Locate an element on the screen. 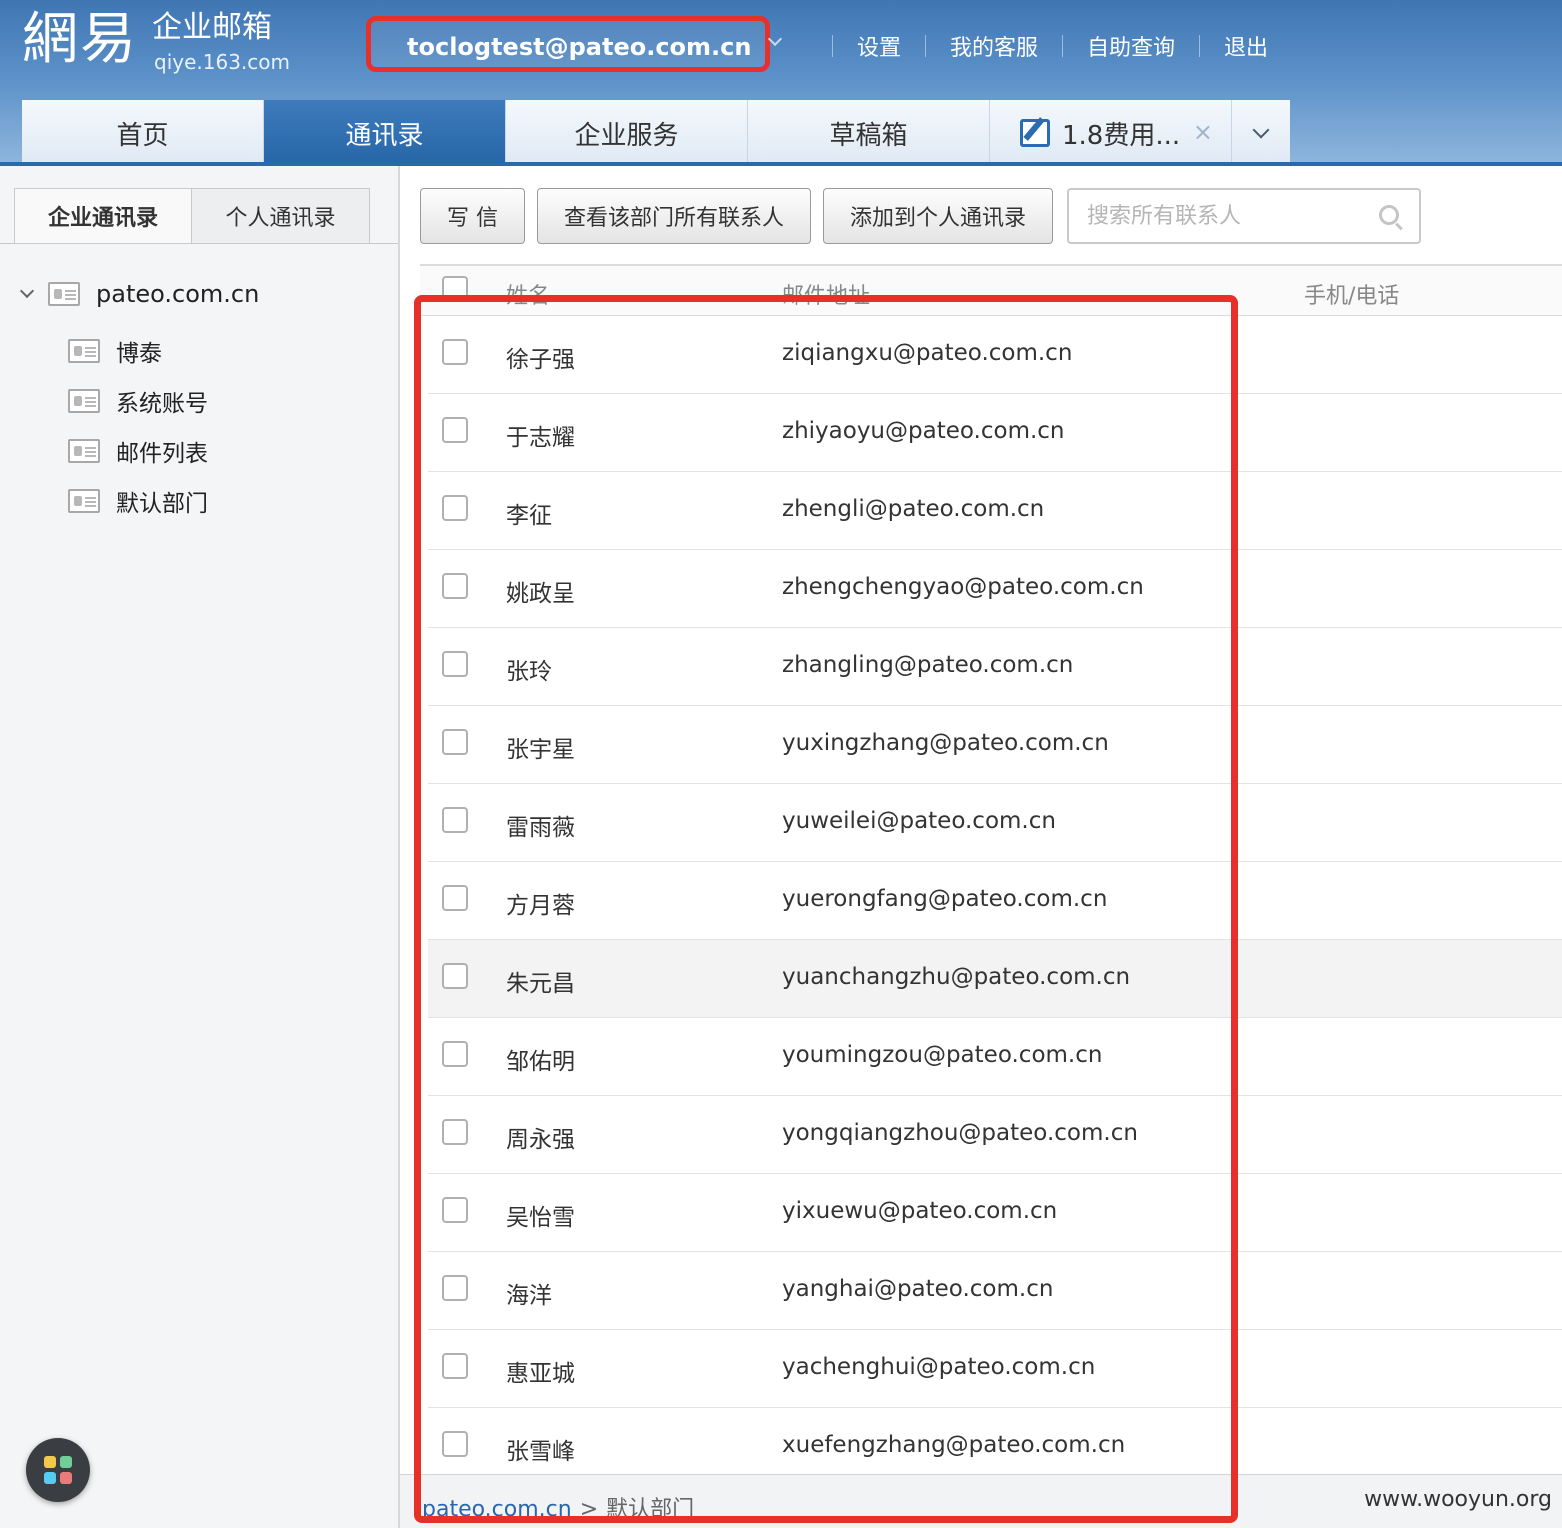 This screenshot has width=1562, height=1528. table-row: 李征 zhengli@pateo.com.cn is located at coordinates (995, 511).